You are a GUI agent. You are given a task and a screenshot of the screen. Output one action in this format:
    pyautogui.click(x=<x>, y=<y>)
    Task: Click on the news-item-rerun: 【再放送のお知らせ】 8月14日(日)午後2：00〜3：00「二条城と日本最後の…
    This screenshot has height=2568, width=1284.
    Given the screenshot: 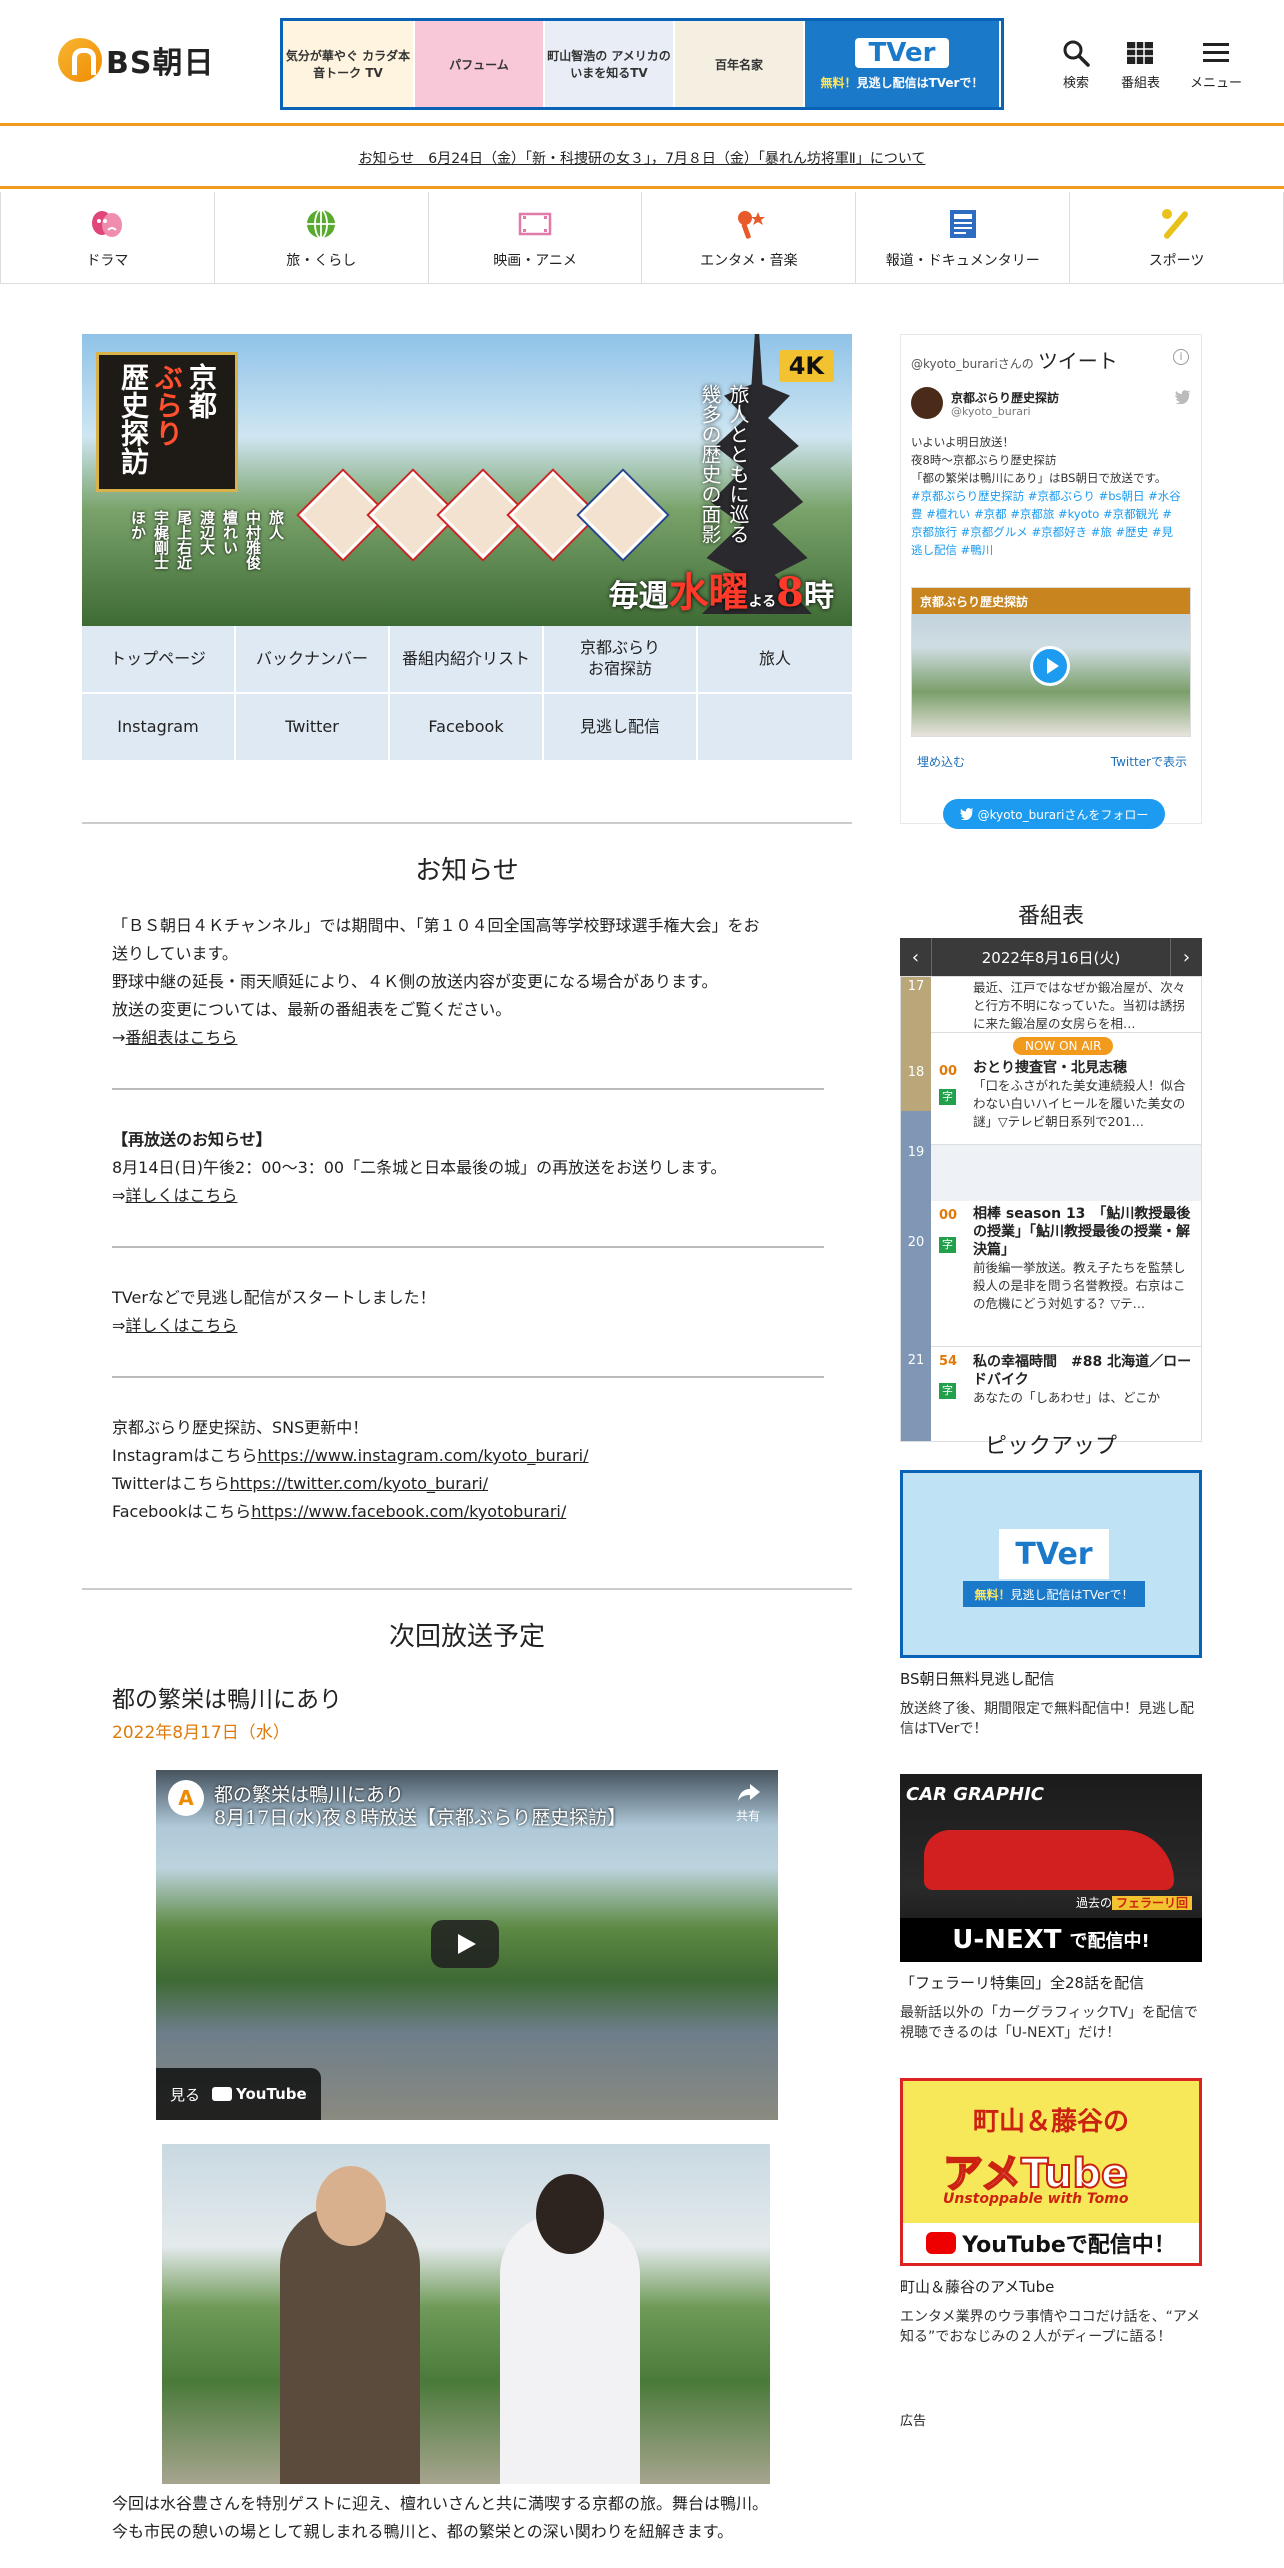 What is the action you would take?
    pyautogui.click(x=468, y=1168)
    